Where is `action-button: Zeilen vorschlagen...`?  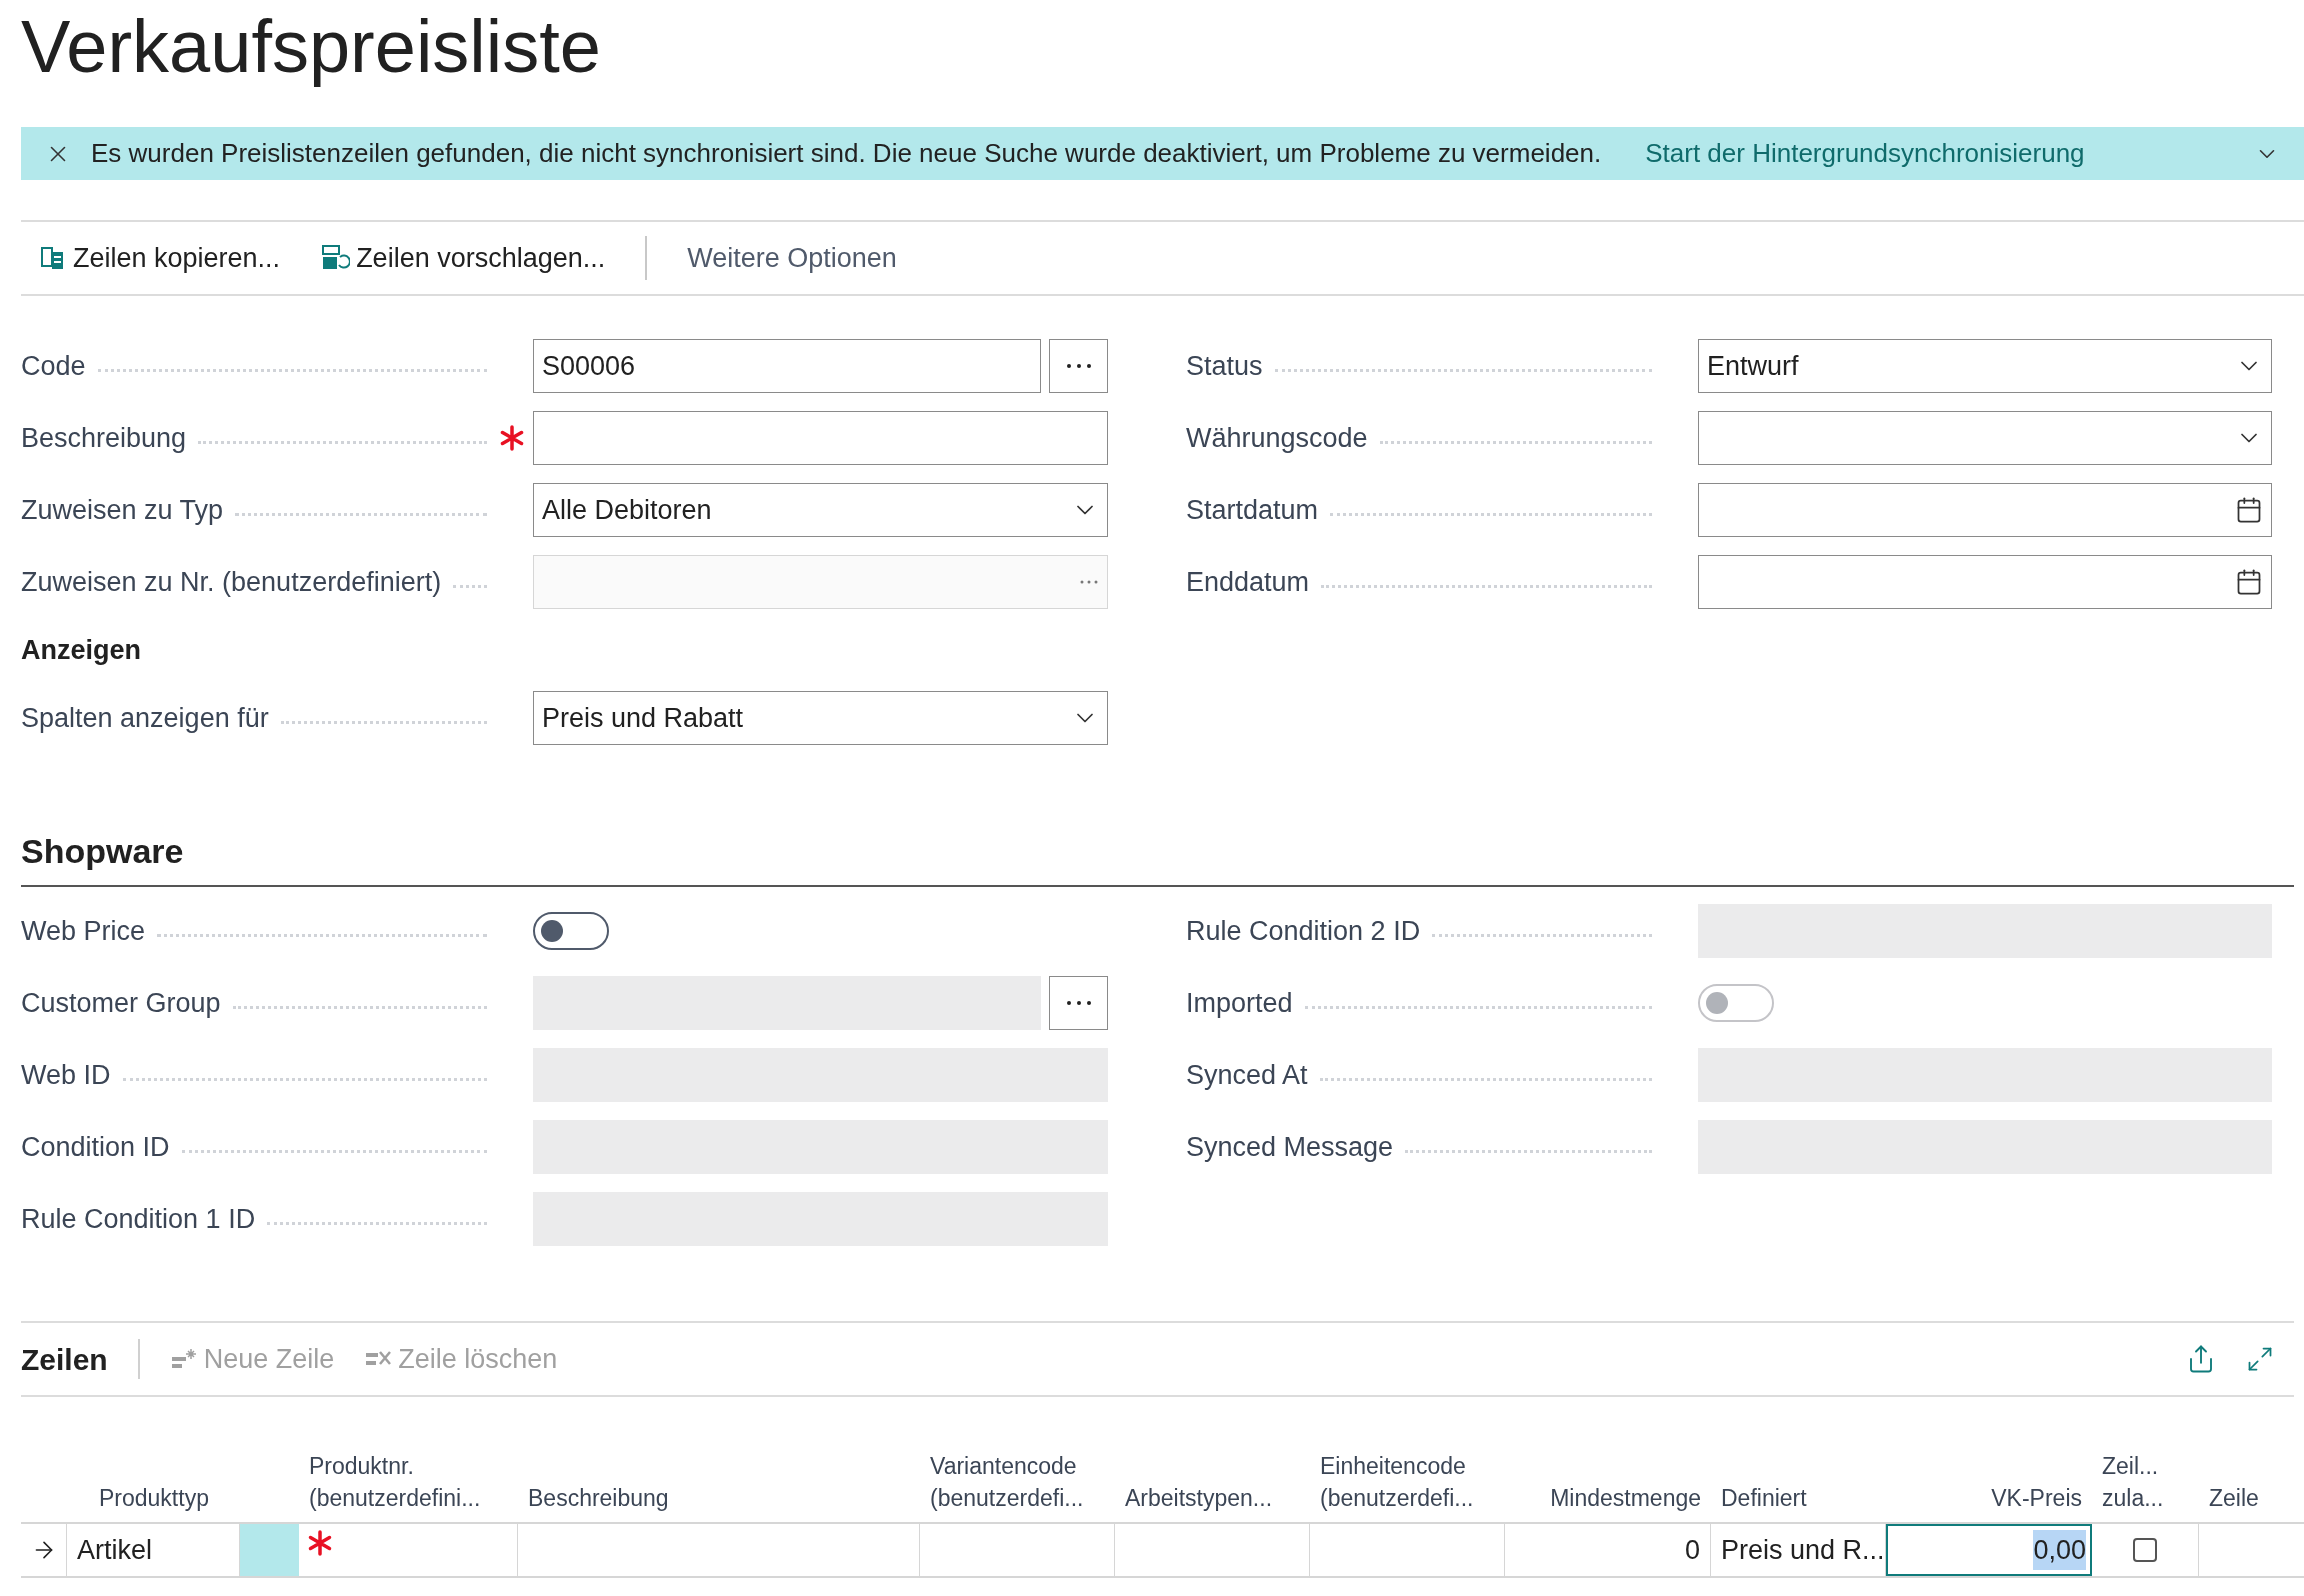 action-button: Zeilen vorschlagen... is located at coordinates (463, 258).